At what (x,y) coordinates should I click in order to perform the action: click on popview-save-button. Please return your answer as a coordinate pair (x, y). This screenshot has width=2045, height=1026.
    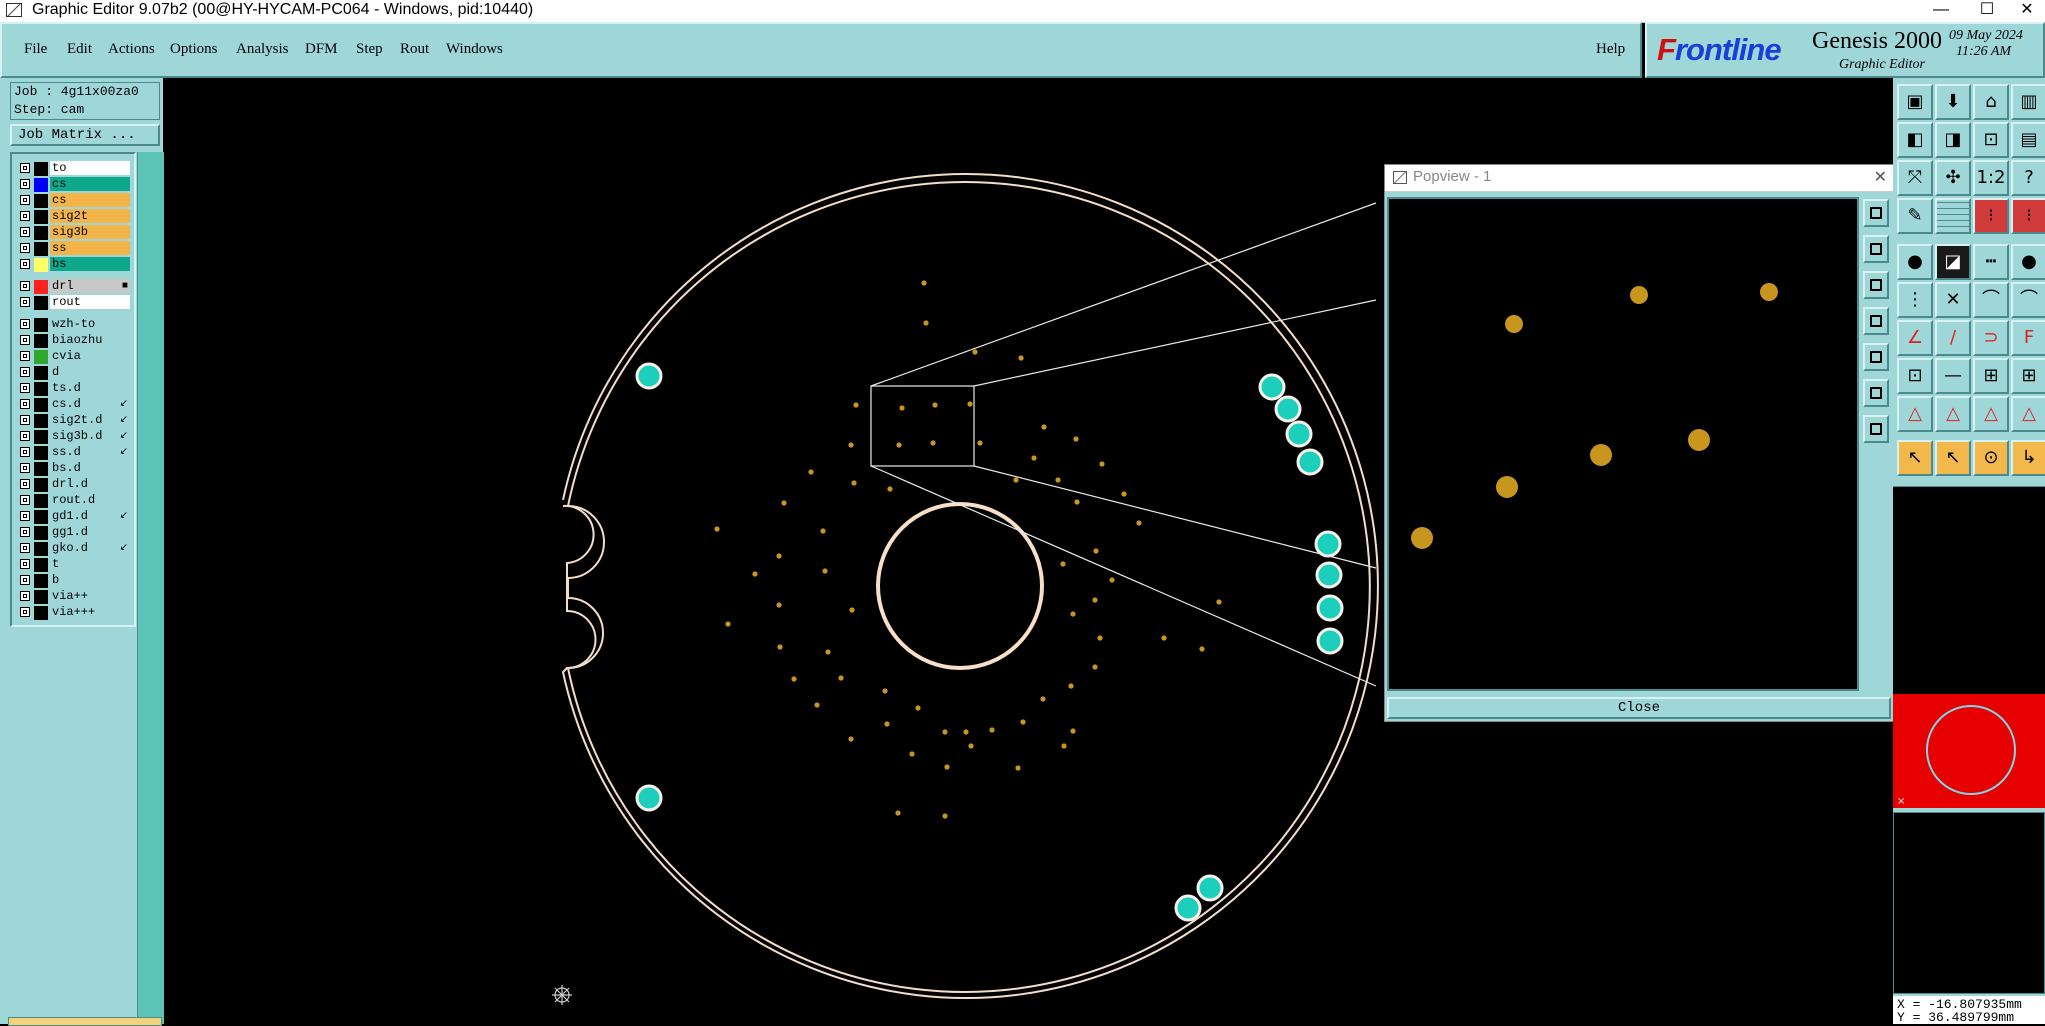
    Looking at the image, I should click on (1876, 285).